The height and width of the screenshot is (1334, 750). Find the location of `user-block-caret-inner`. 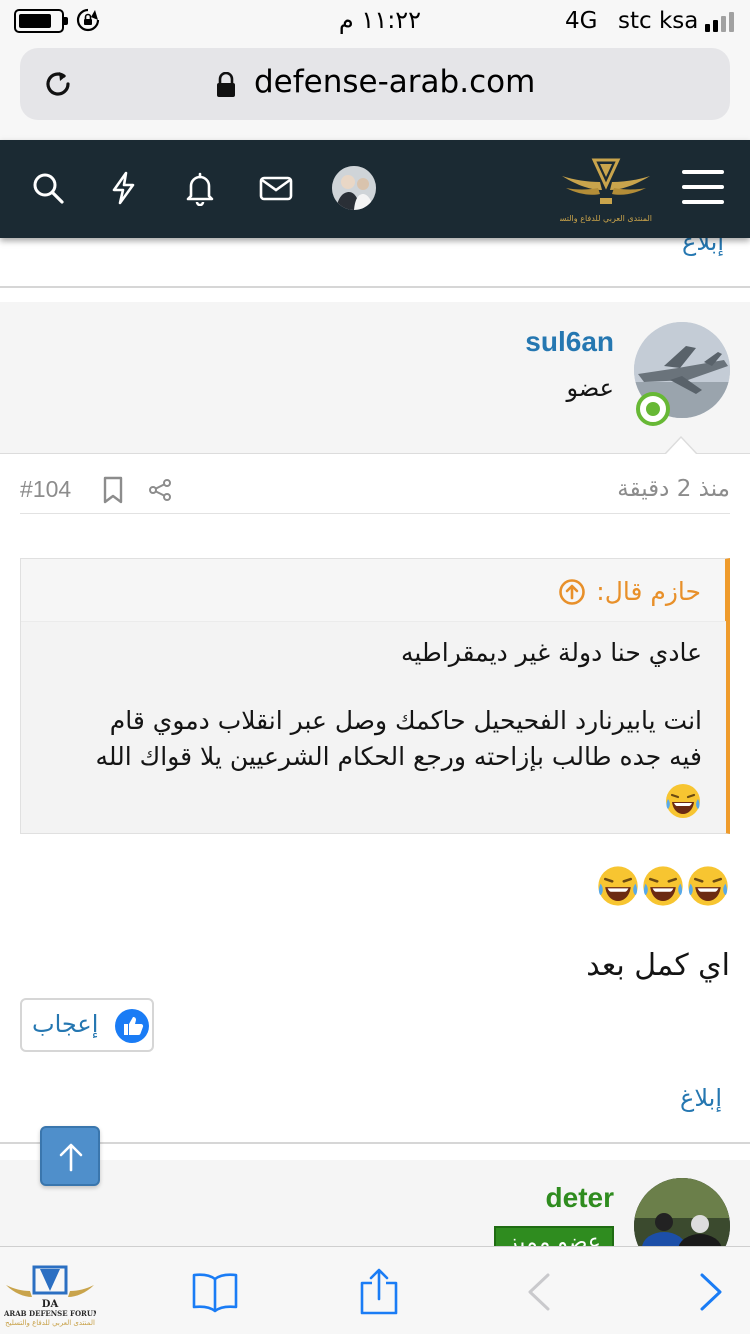

user-block-caret-inner is located at coordinates (681, 446).